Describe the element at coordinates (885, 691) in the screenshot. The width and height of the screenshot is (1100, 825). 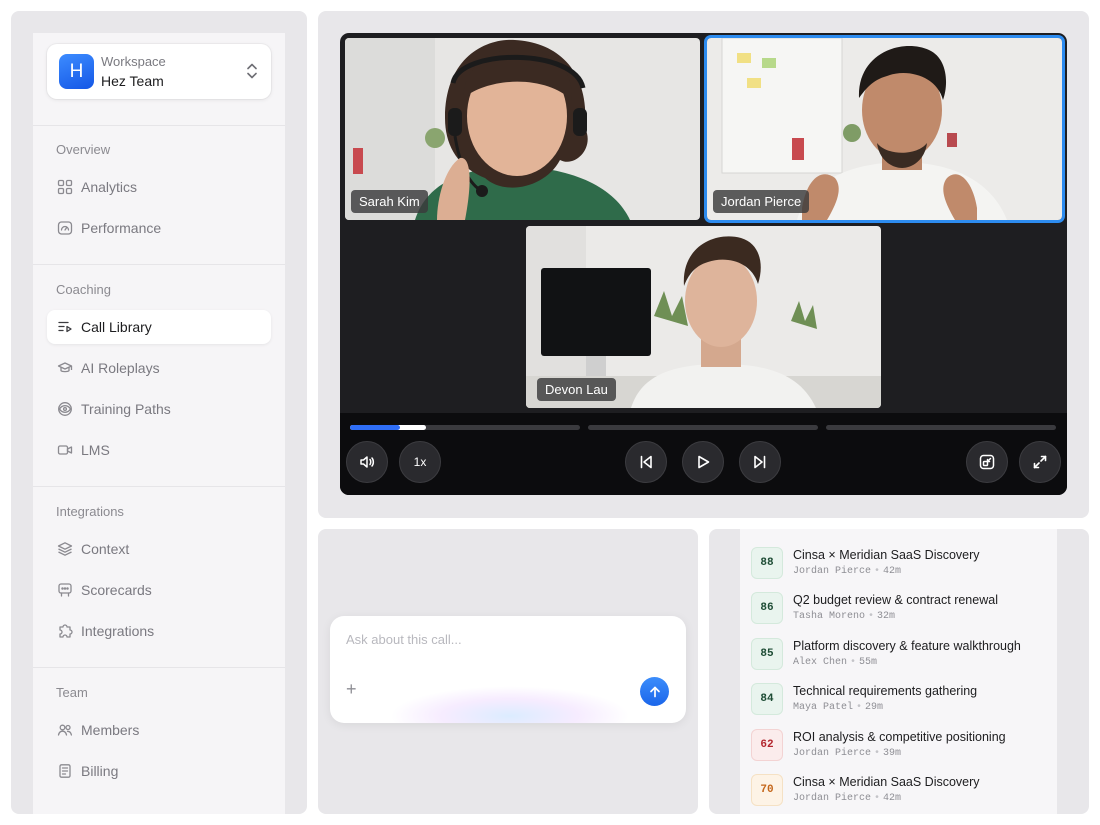
I see `call-title: Technical requirements gathering` at that location.